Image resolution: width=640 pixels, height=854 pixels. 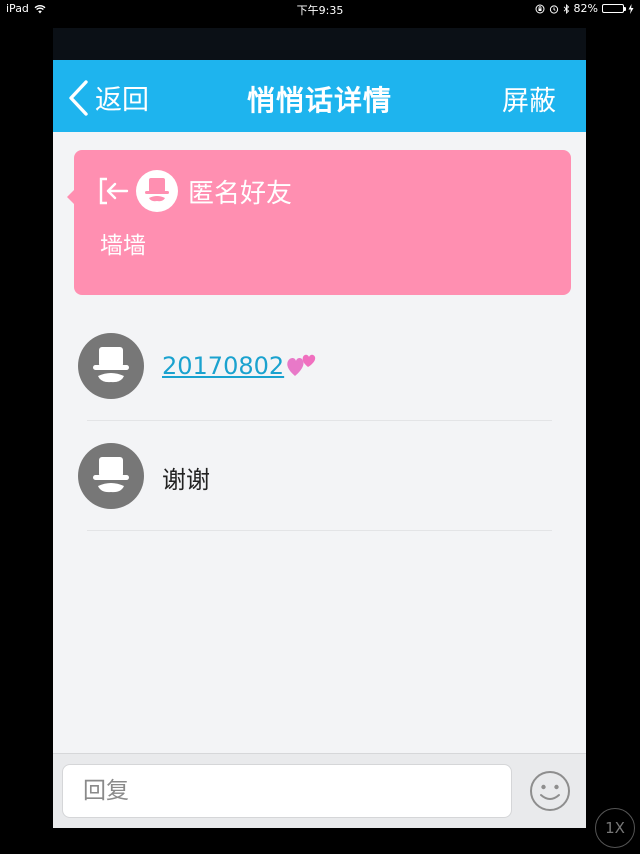 What do you see at coordinates (319, 222) in the screenshot?
I see `whisper-card: 匿名好友 墙墙` at bounding box center [319, 222].